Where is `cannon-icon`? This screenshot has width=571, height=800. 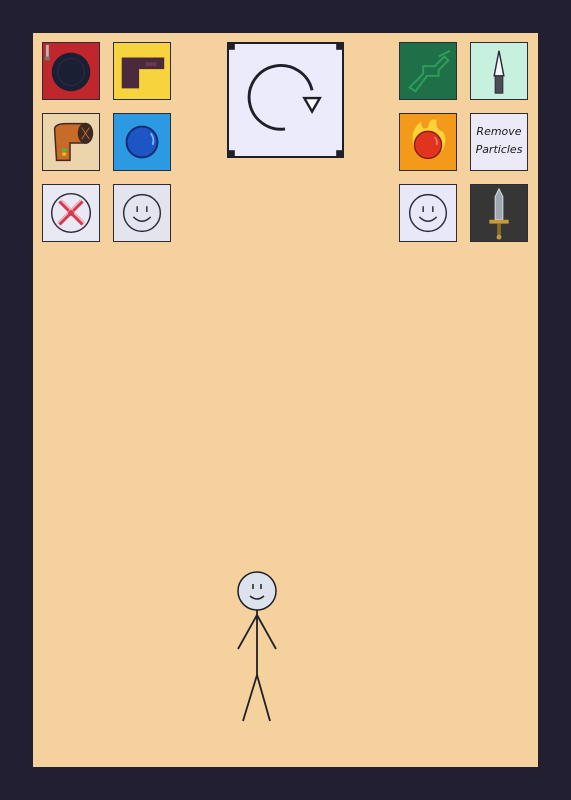
cannon-icon is located at coordinates (73, 142).